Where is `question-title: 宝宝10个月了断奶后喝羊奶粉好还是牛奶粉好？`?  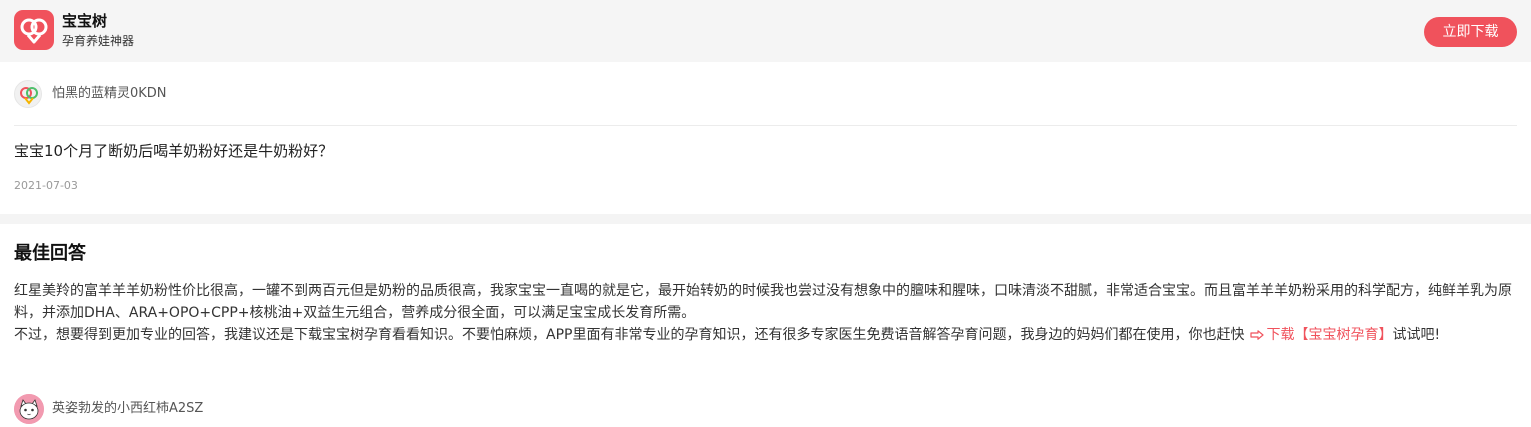
question-title: 宝宝10个月了断奶后喝羊奶粉好还是牛奶粉好？ is located at coordinates (174, 151).